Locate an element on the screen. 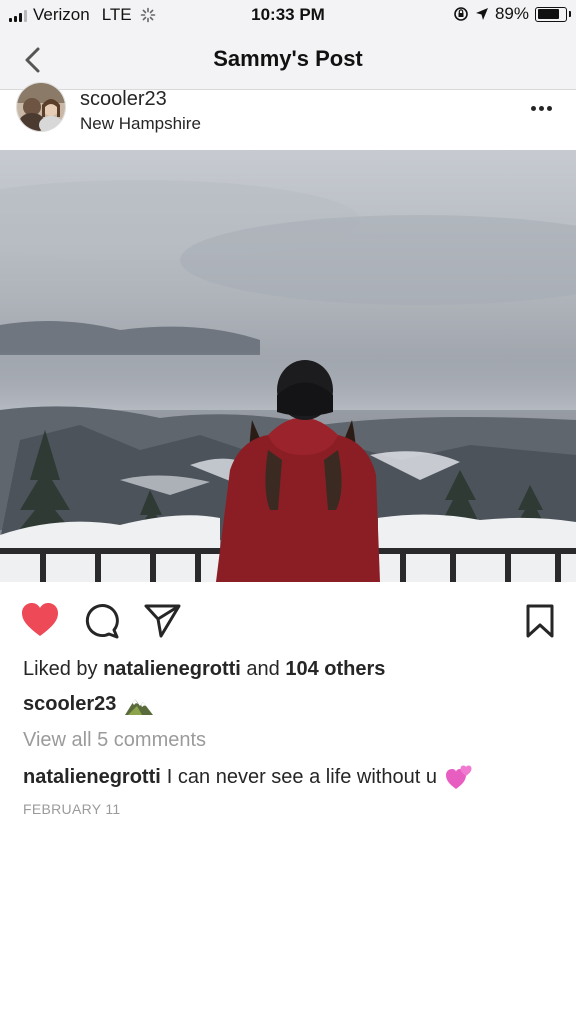 The image size is (576, 1024). bookmark-icon is located at coordinates (540, 621).